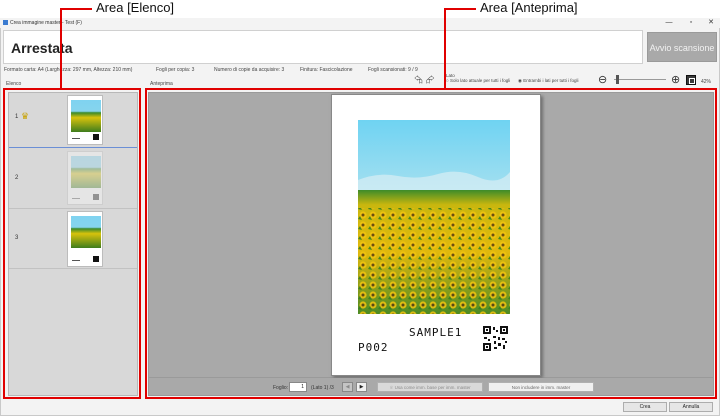  I want to click on preview-area-leader-horizontal, so click(460, 9).